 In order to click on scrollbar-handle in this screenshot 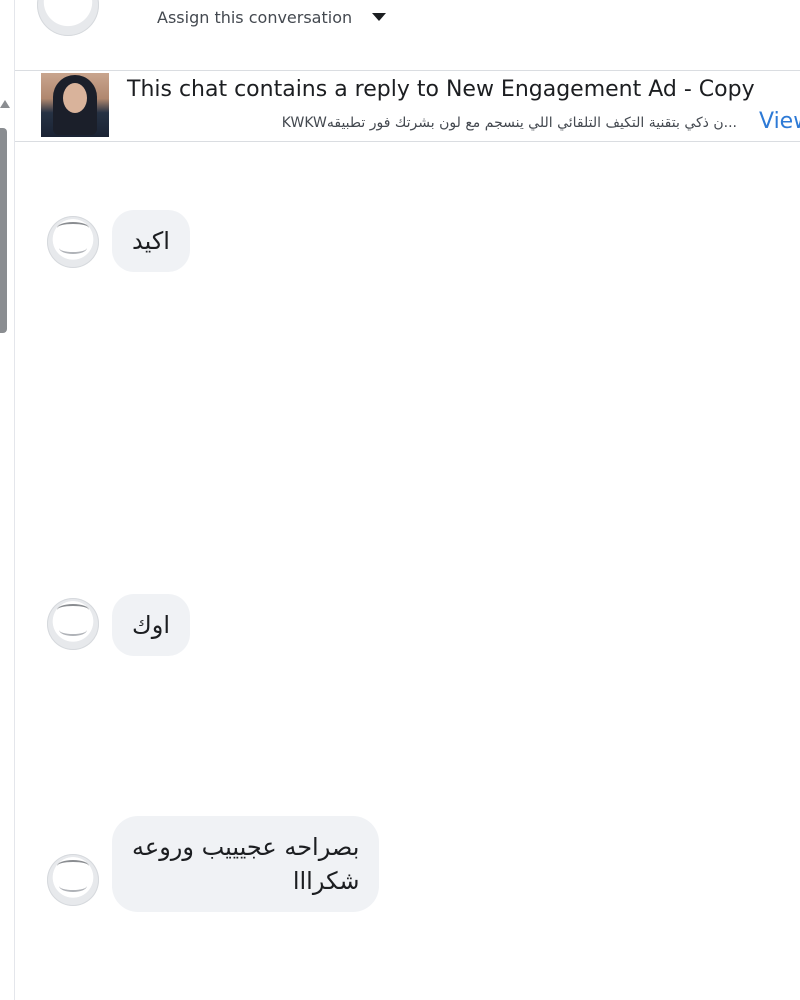, I will do `click(3, 230)`.